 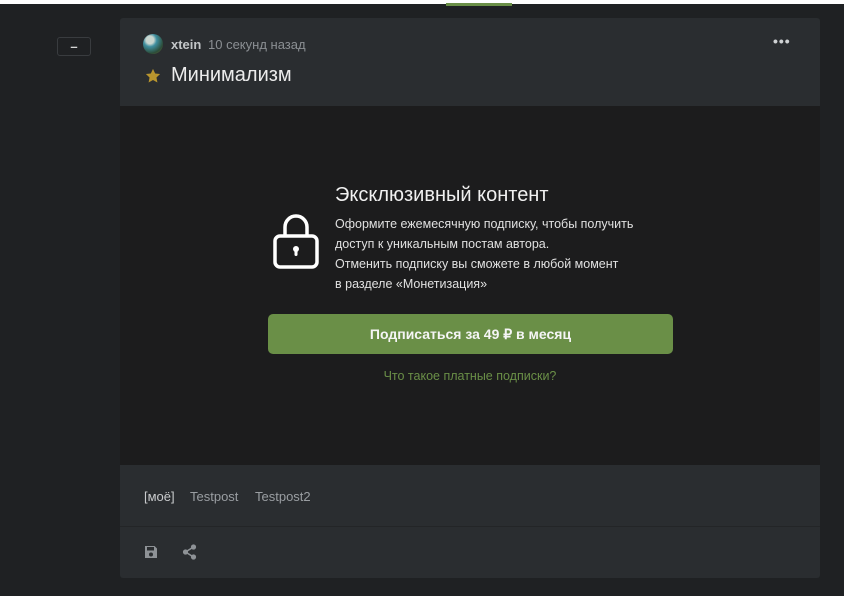 What do you see at coordinates (470, 552) in the screenshot?
I see `post-actions` at bounding box center [470, 552].